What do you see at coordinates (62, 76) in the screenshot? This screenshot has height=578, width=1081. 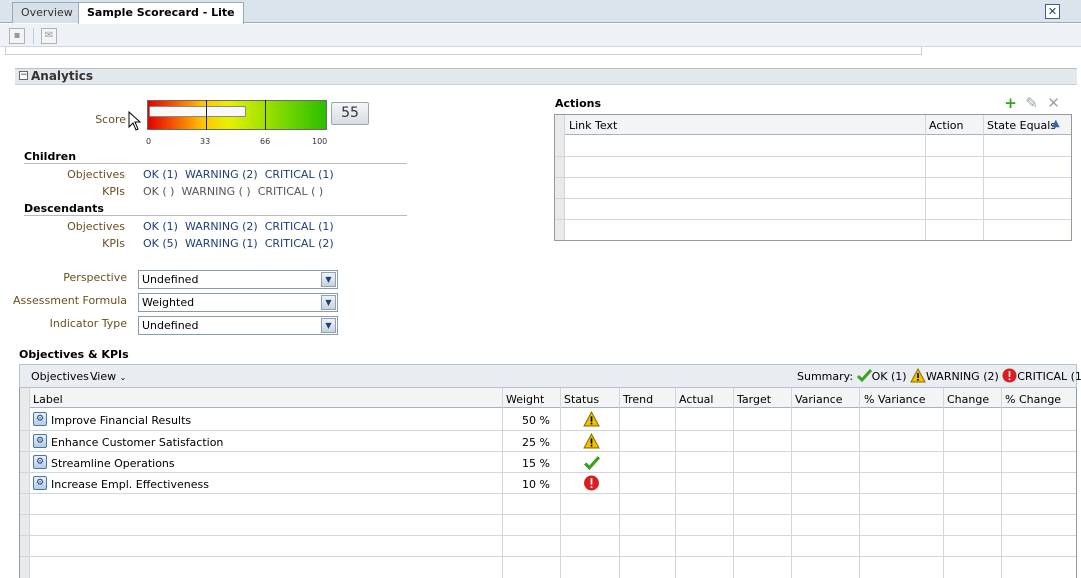 I see `analytics-title: Analytics` at bounding box center [62, 76].